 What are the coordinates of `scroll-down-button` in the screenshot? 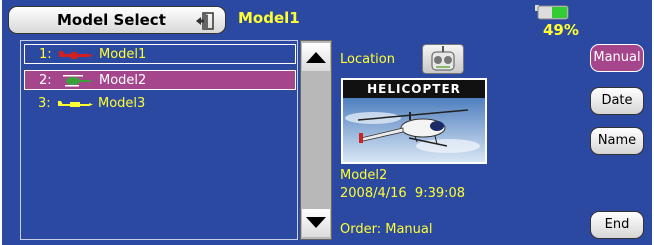 It's located at (316, 223).